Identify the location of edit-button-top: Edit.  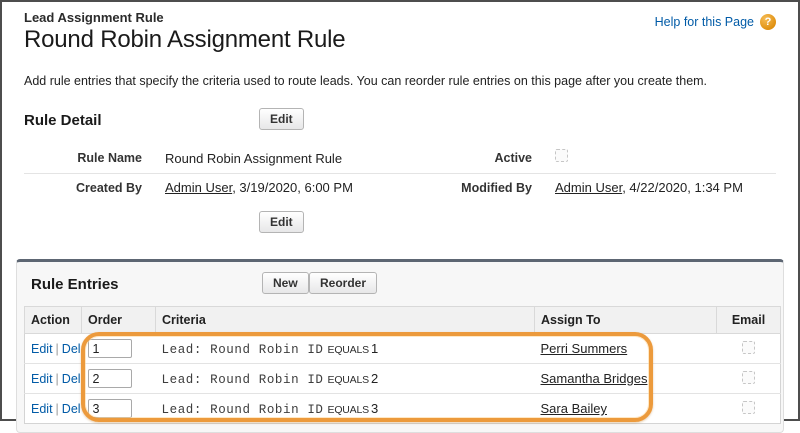
(281, 119).